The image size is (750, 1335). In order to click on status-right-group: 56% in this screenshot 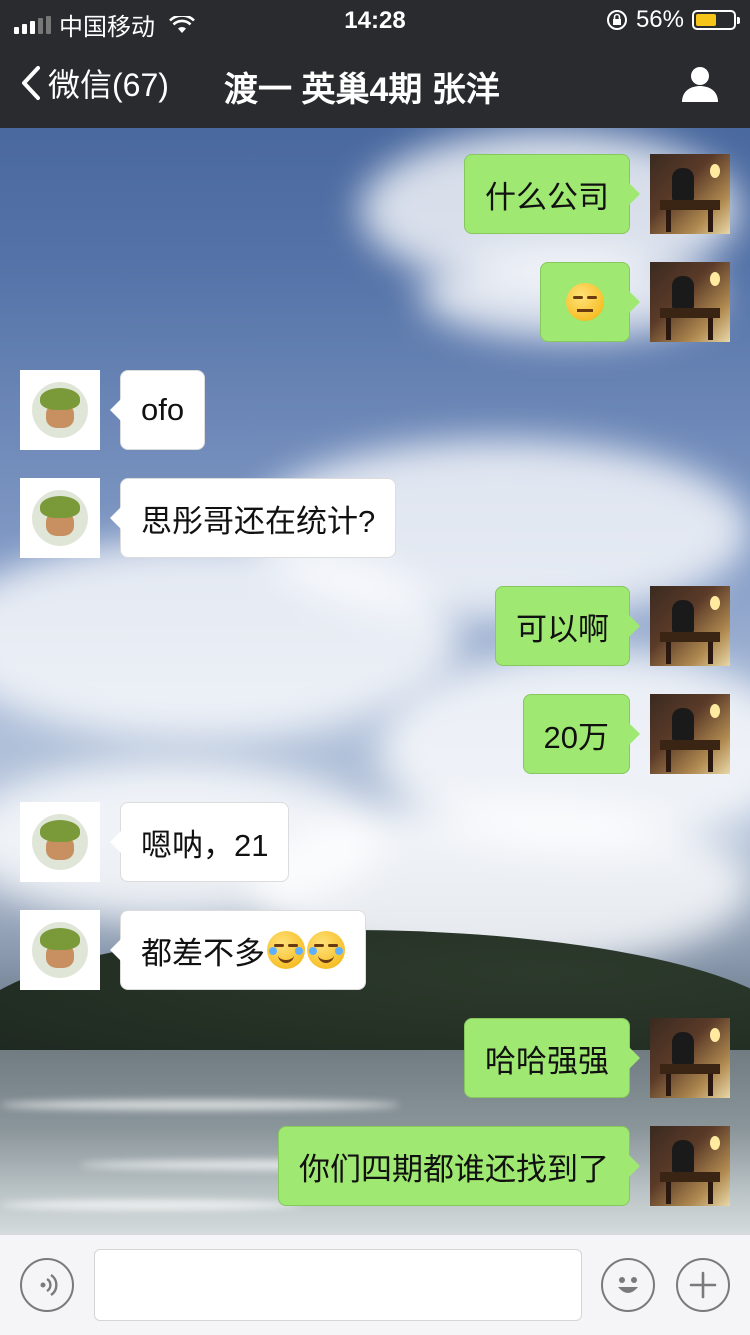, I will do `click(673, 20)`.